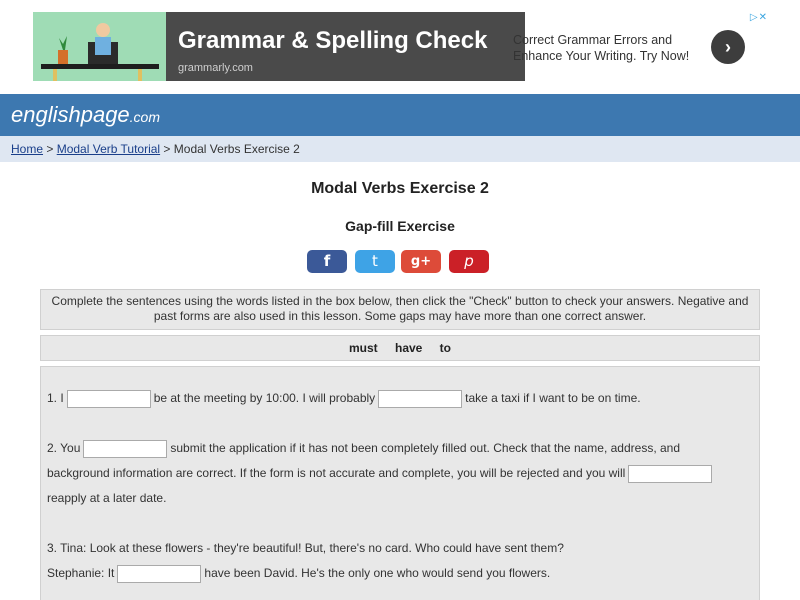  What do you see at coordinates (70, 114) in the screenshot?
I see `logo-main-text: englishpage` at bounding box center [70, 114].